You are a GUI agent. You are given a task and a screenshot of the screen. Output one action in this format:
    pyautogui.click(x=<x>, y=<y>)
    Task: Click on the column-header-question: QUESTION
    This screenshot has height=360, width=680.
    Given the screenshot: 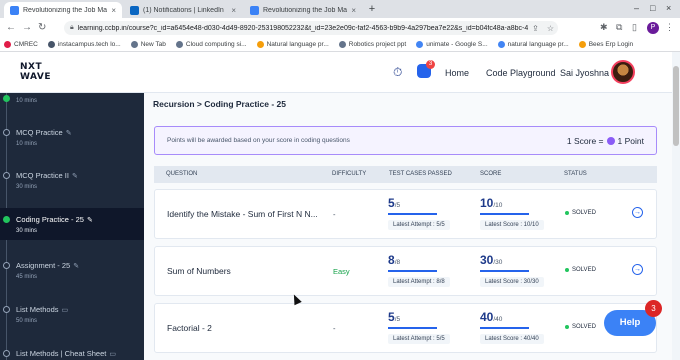 What is the action you would take?
    pyautogui.click(x=182, y=174)
    